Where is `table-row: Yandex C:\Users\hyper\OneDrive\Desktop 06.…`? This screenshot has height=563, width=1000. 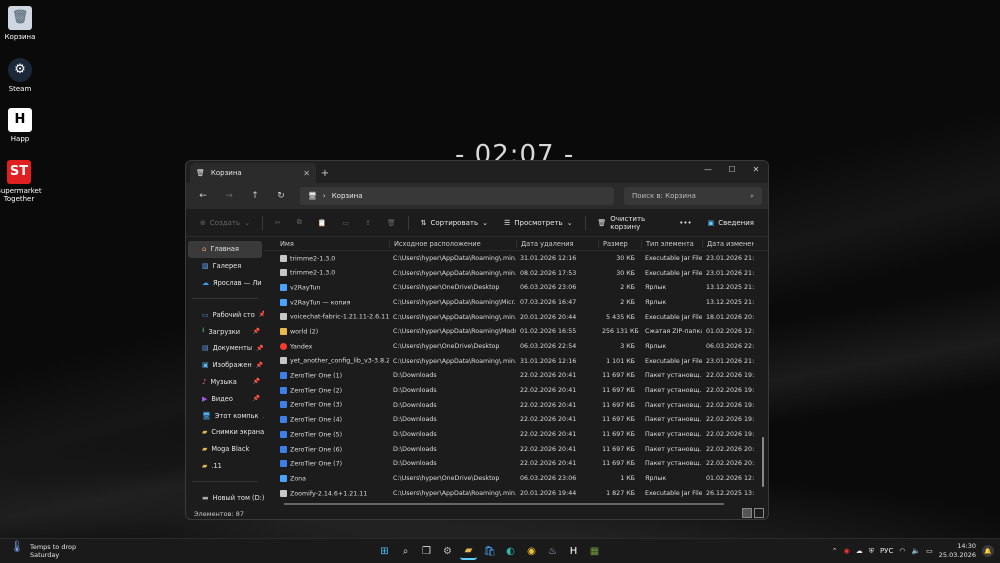 table-row: Yandex C:\Users\hyper\OneDrive\Desktop 06.… is located at coordinates (516, 346).